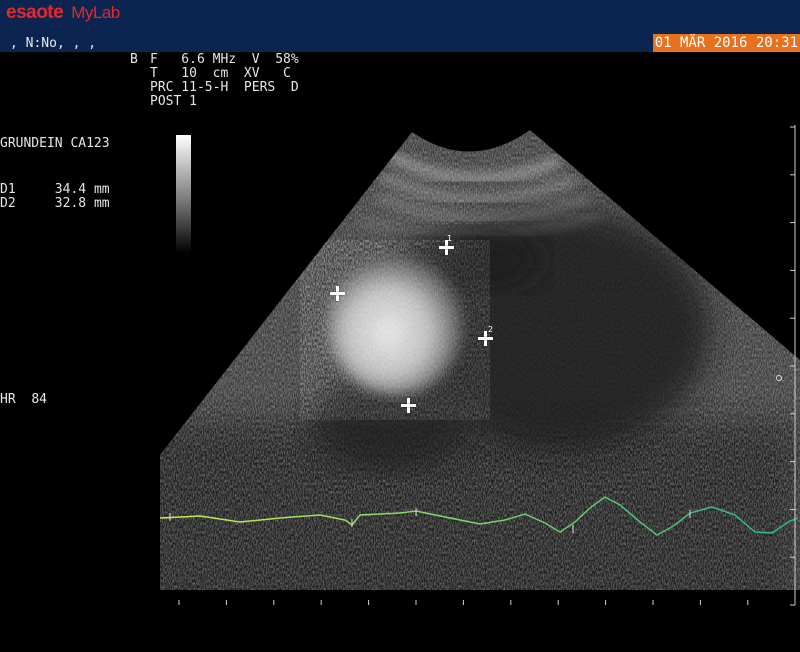 Image resolution: width=800 pixels, height=652 pixels. Describe the element at coordinates (8, 189) in the screenshot. I see `measurement-label: D1` at that location.